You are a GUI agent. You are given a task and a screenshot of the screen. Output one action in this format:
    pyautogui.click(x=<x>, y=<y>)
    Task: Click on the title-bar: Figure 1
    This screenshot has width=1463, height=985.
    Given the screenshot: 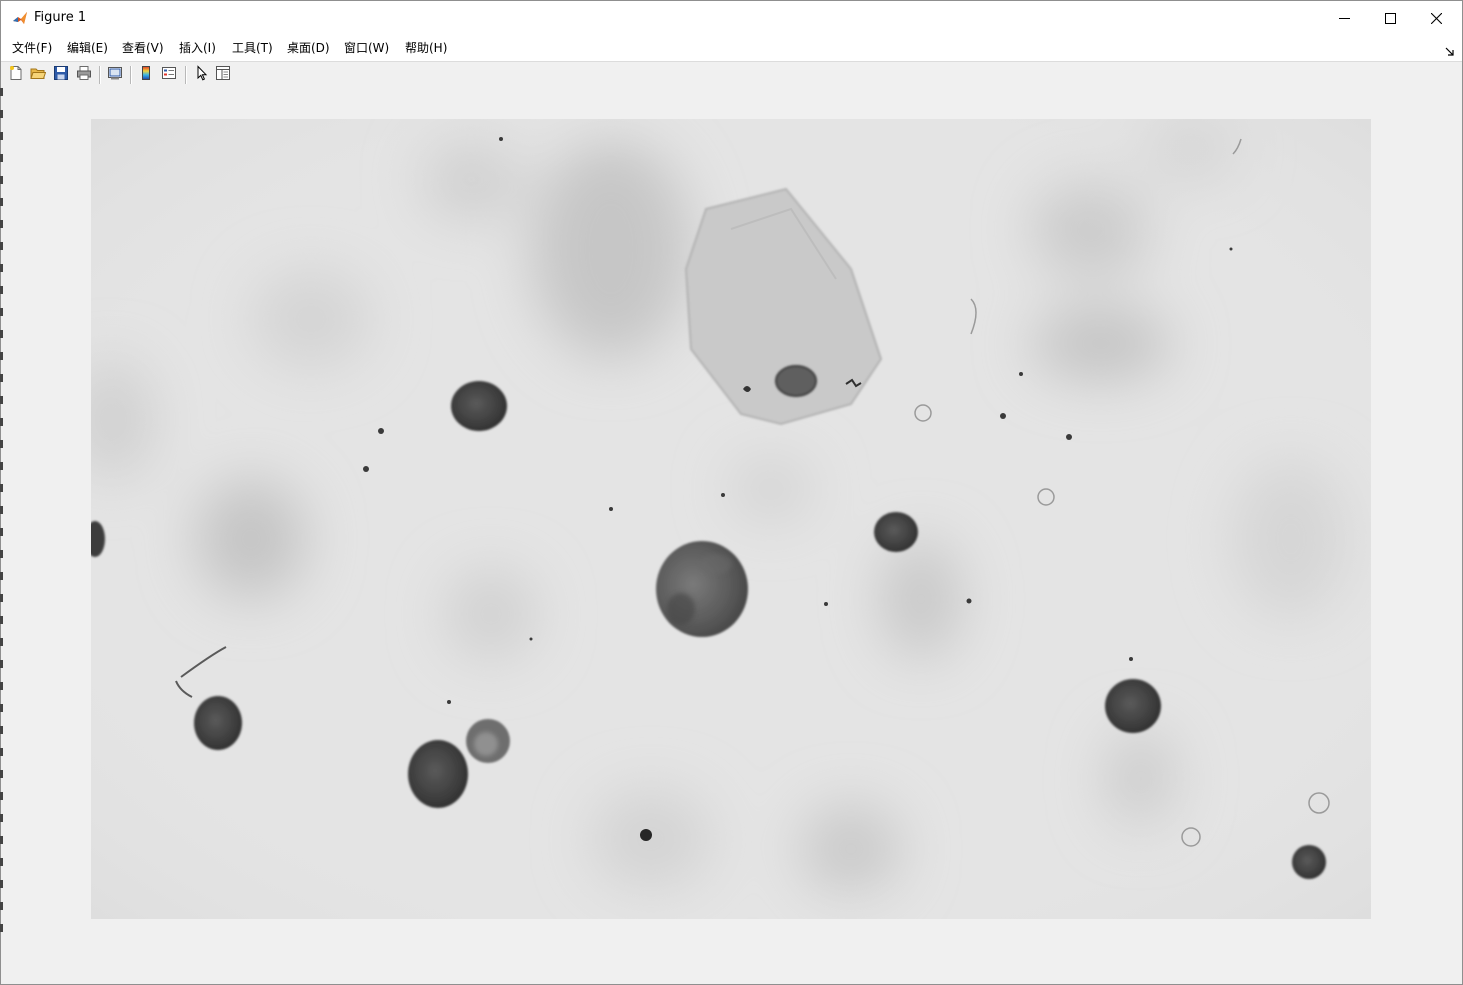 What is the action you would take?
    pyautogui.click(x=731, y=18)
    